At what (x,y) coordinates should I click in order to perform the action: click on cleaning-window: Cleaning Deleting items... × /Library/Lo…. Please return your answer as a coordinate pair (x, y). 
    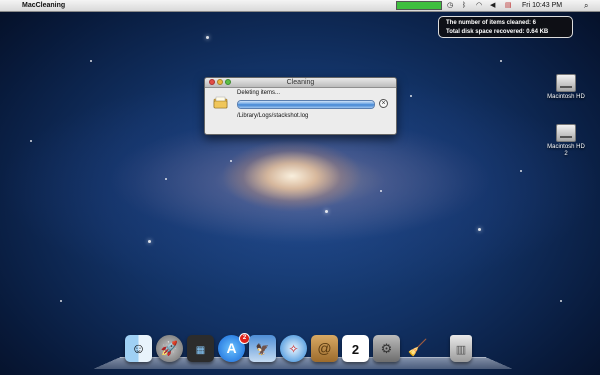
    Looking at the image, I should click on (300, 106).